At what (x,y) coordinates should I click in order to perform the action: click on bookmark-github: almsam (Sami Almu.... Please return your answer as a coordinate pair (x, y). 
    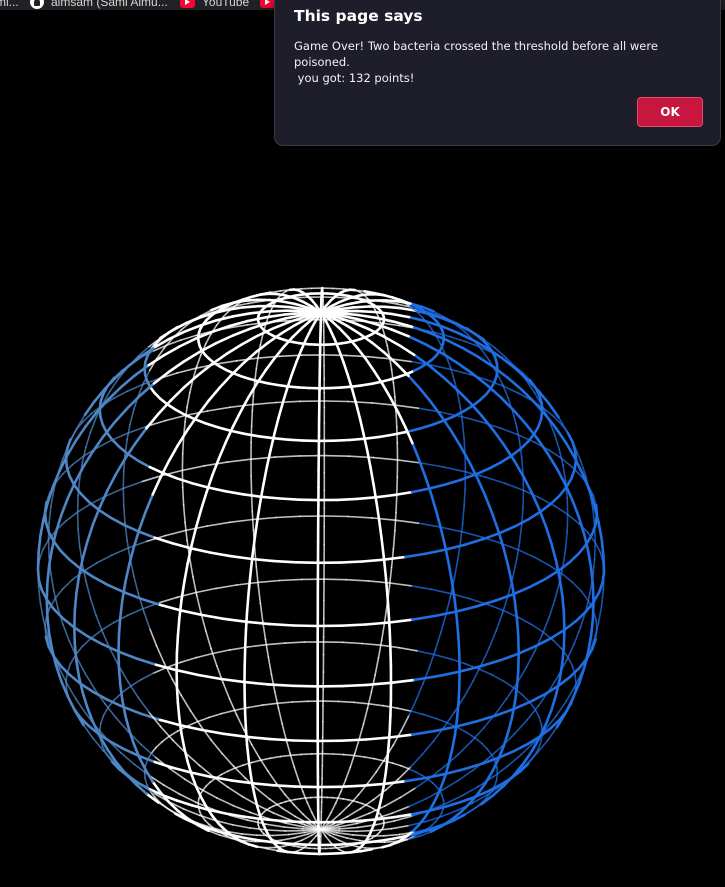
    Looking at the image, I should click on (99, 5).